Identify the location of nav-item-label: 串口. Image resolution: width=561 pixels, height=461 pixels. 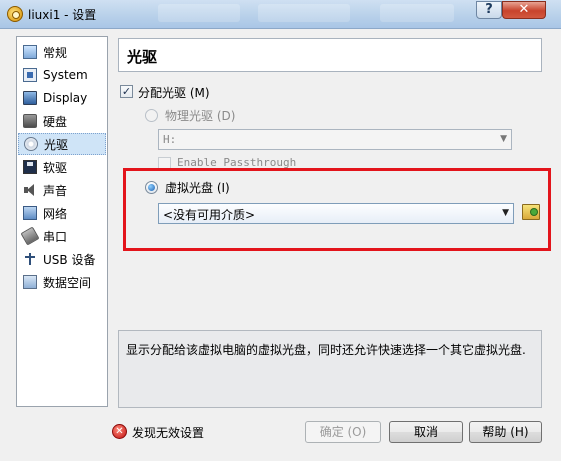
(55, 236).